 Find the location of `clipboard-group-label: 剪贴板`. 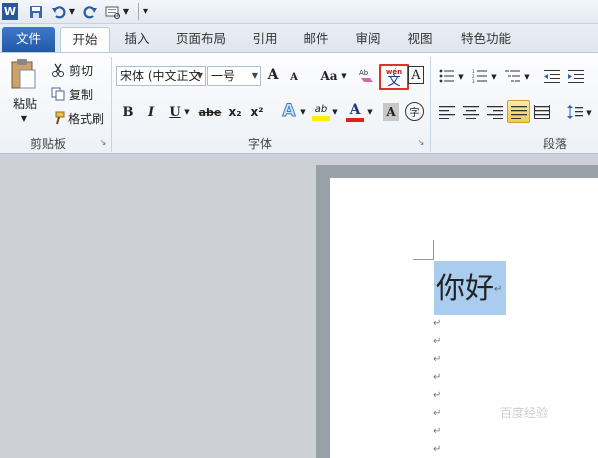

clipboard-group-label: 剪贴板 is located at coordinates (47, 144).